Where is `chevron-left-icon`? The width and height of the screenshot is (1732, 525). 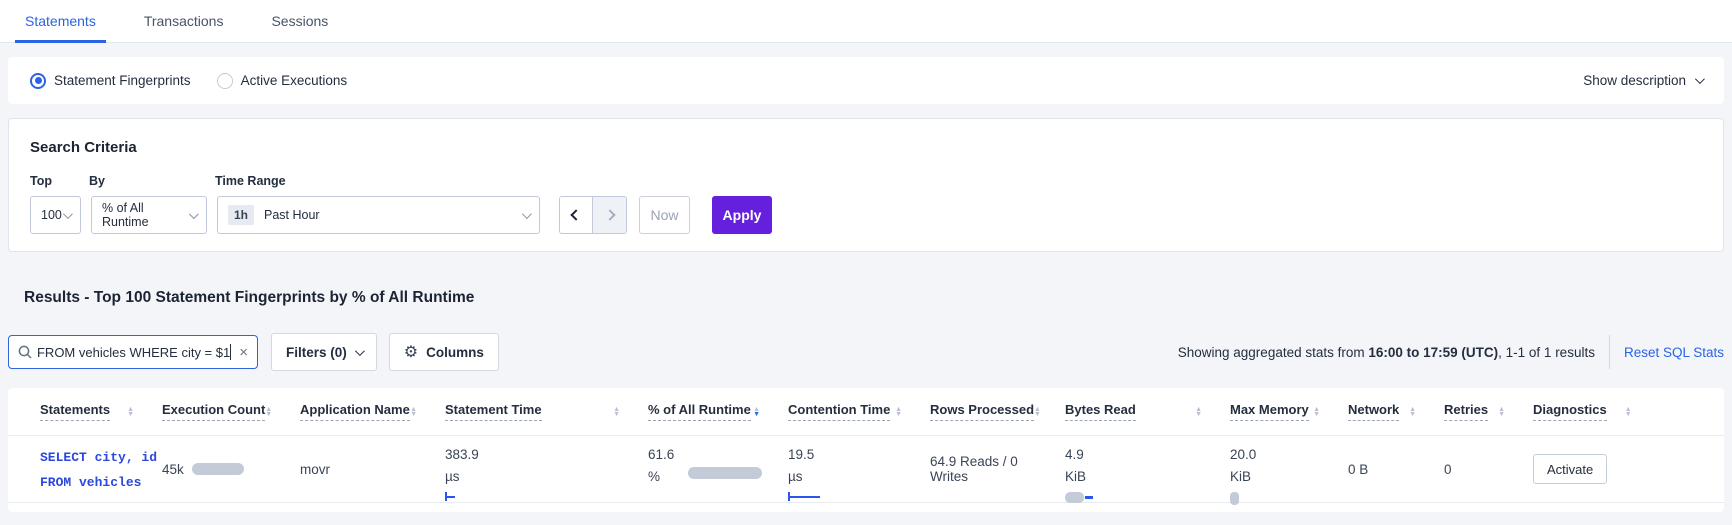
chevron-left-icon is located at coordinates (576, 215).